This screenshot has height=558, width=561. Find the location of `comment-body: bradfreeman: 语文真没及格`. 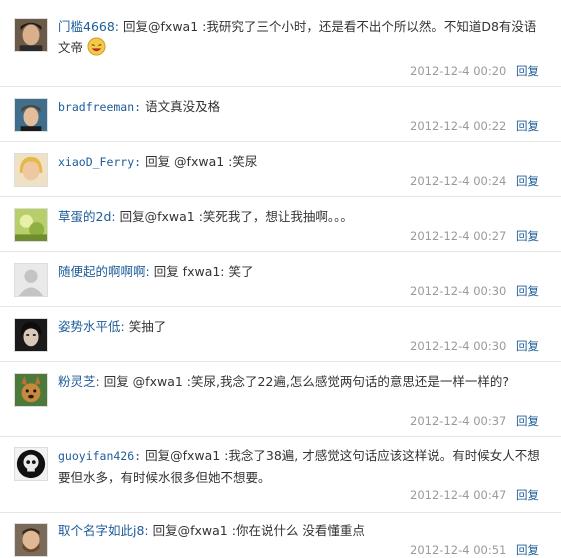

comment-body: bradfreeman: 语文真没及格 is located at coordinates (299, 107).